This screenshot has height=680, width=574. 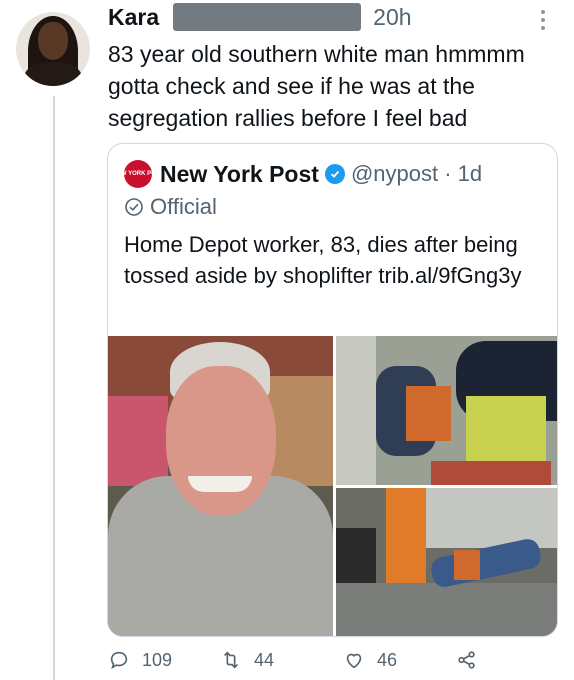 I want to click on thread-line, so click(x=54, y=388).